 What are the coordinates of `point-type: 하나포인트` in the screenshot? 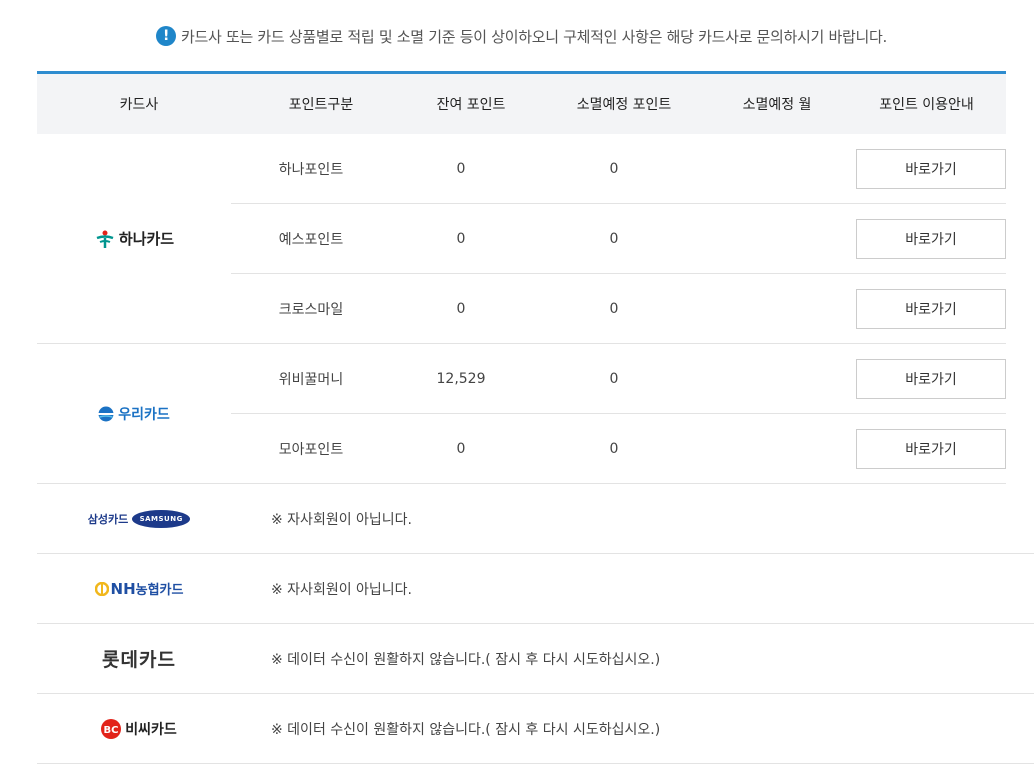 It's located at (311, 169).